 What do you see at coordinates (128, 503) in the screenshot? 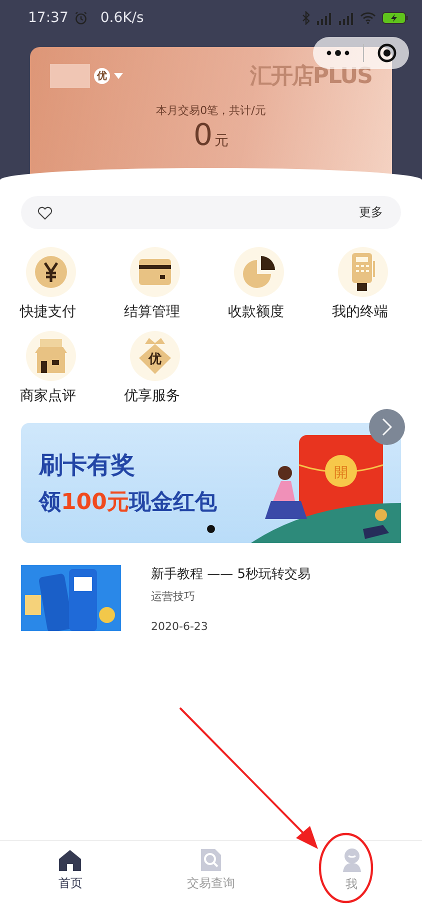
I see `banner-subtitle: 领100元现金红包` at bounding box center [128, 503].